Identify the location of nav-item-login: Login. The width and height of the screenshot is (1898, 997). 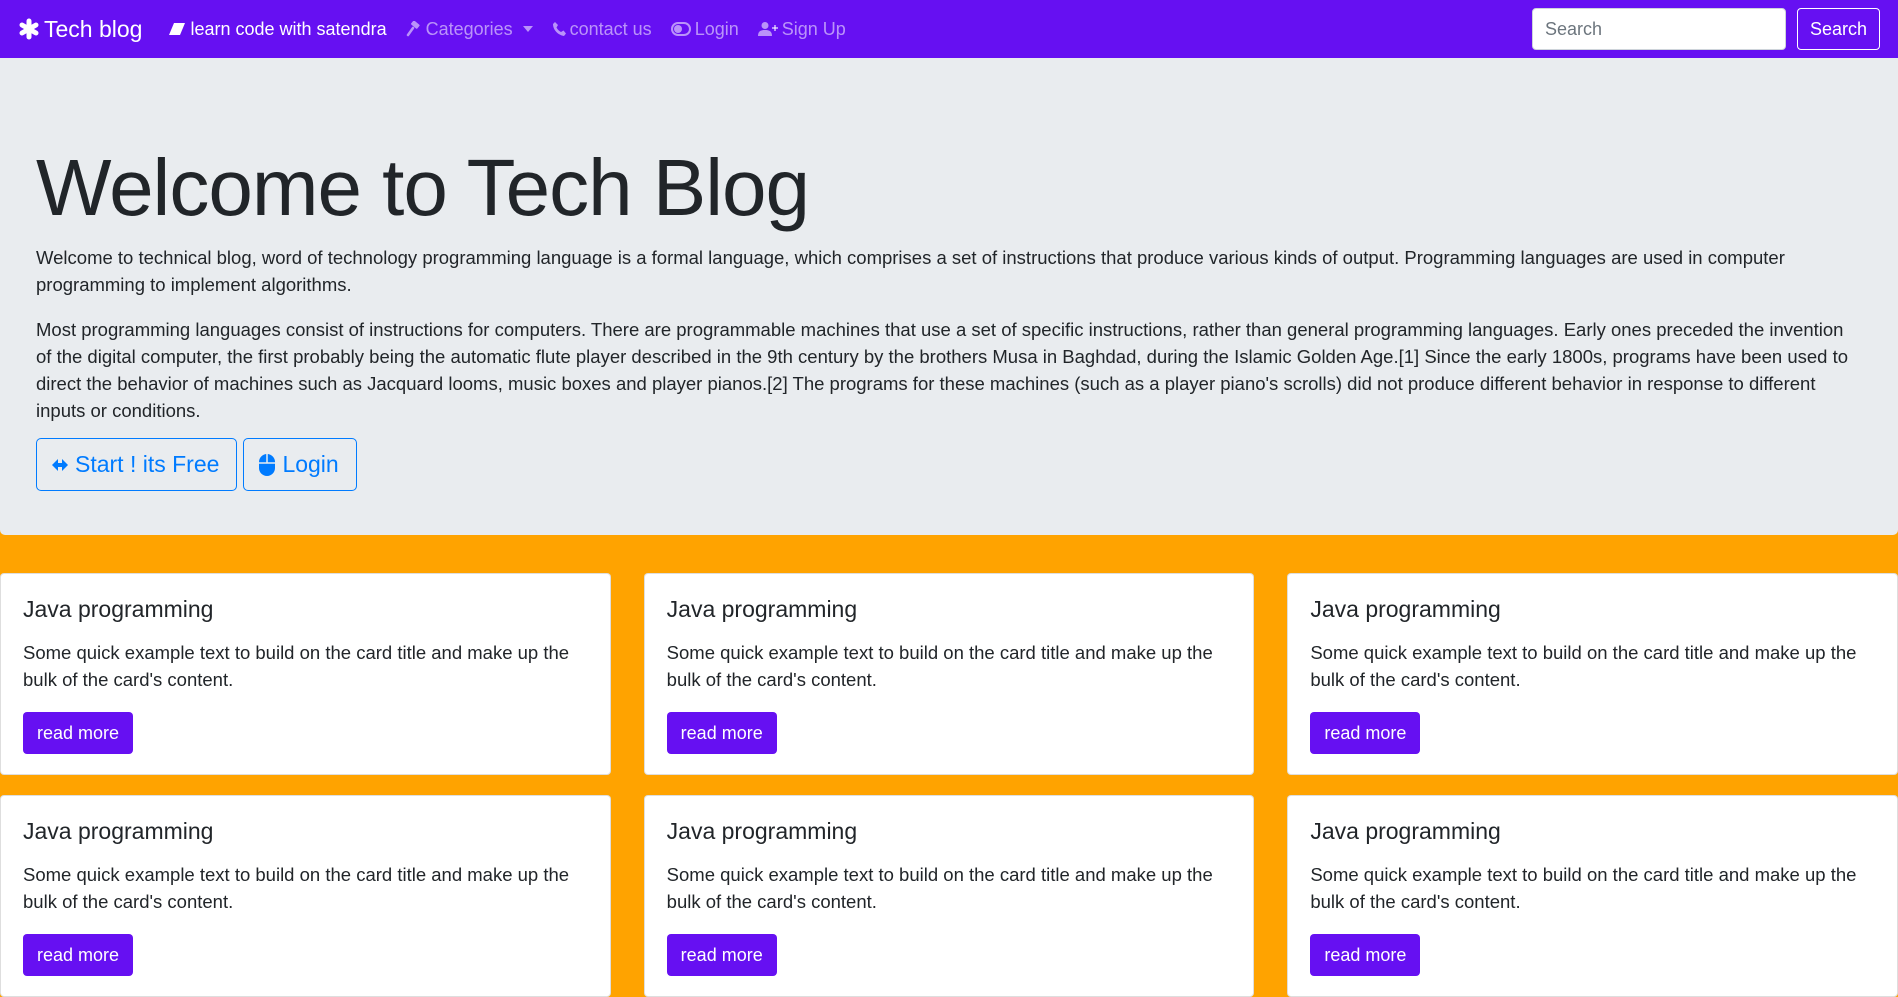
(704, 29).